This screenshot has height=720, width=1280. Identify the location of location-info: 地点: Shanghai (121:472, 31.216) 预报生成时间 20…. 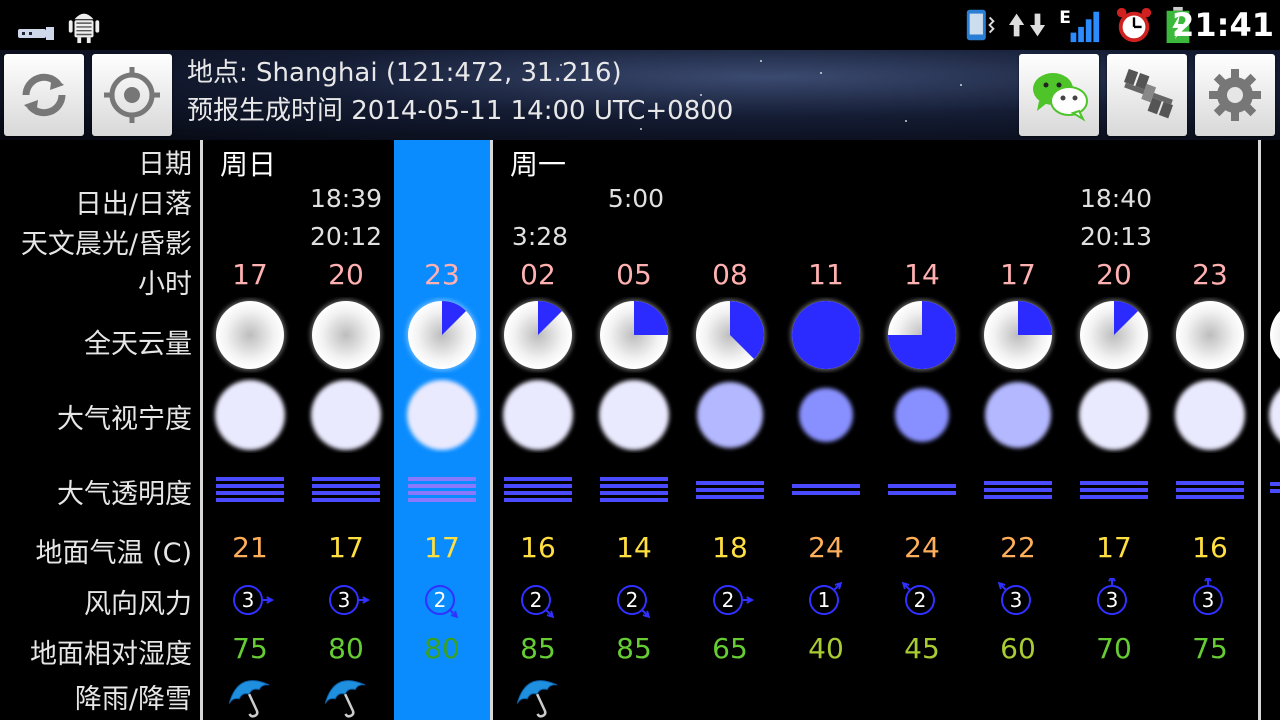
(460, 92).